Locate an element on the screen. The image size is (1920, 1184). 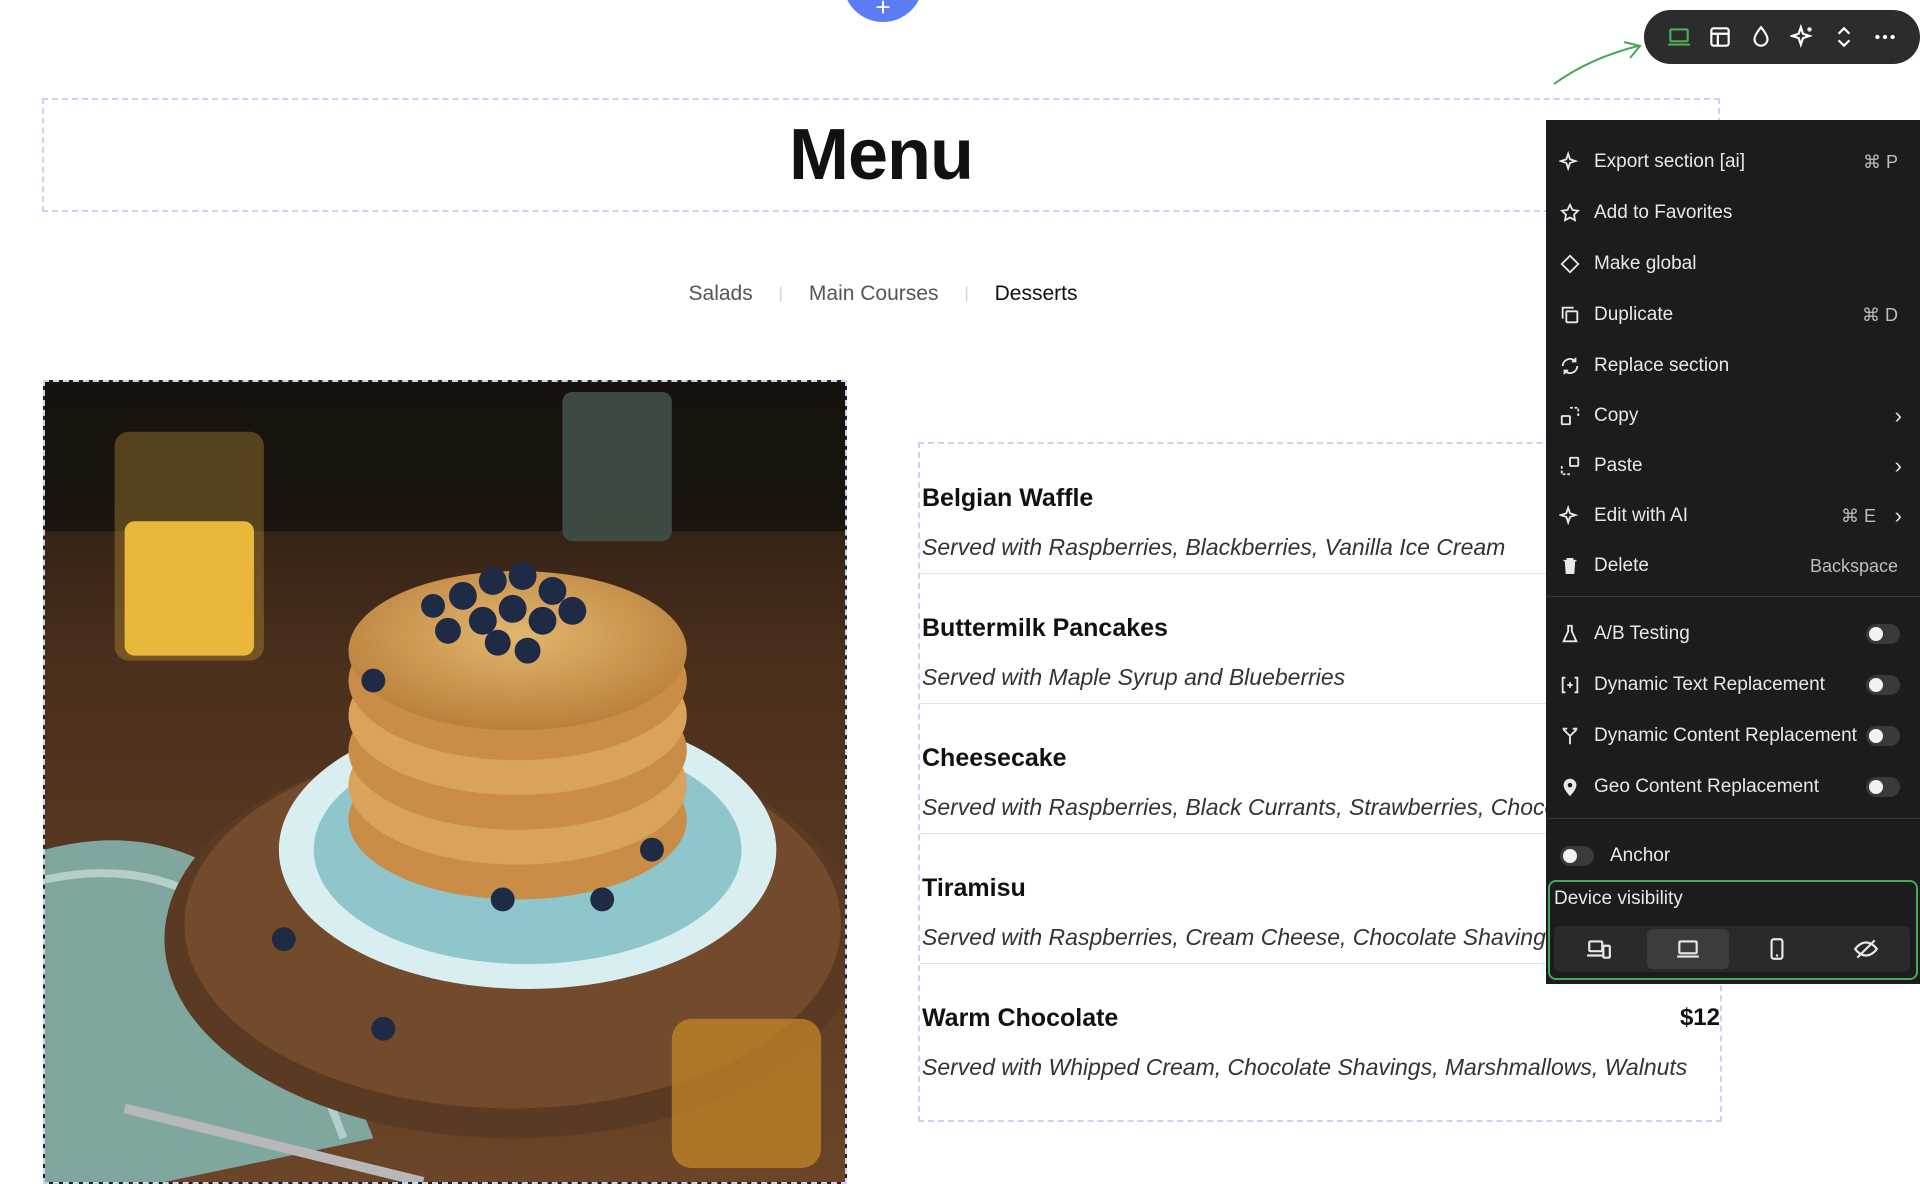
plus-icon: + is located at coordinates (883, 11).